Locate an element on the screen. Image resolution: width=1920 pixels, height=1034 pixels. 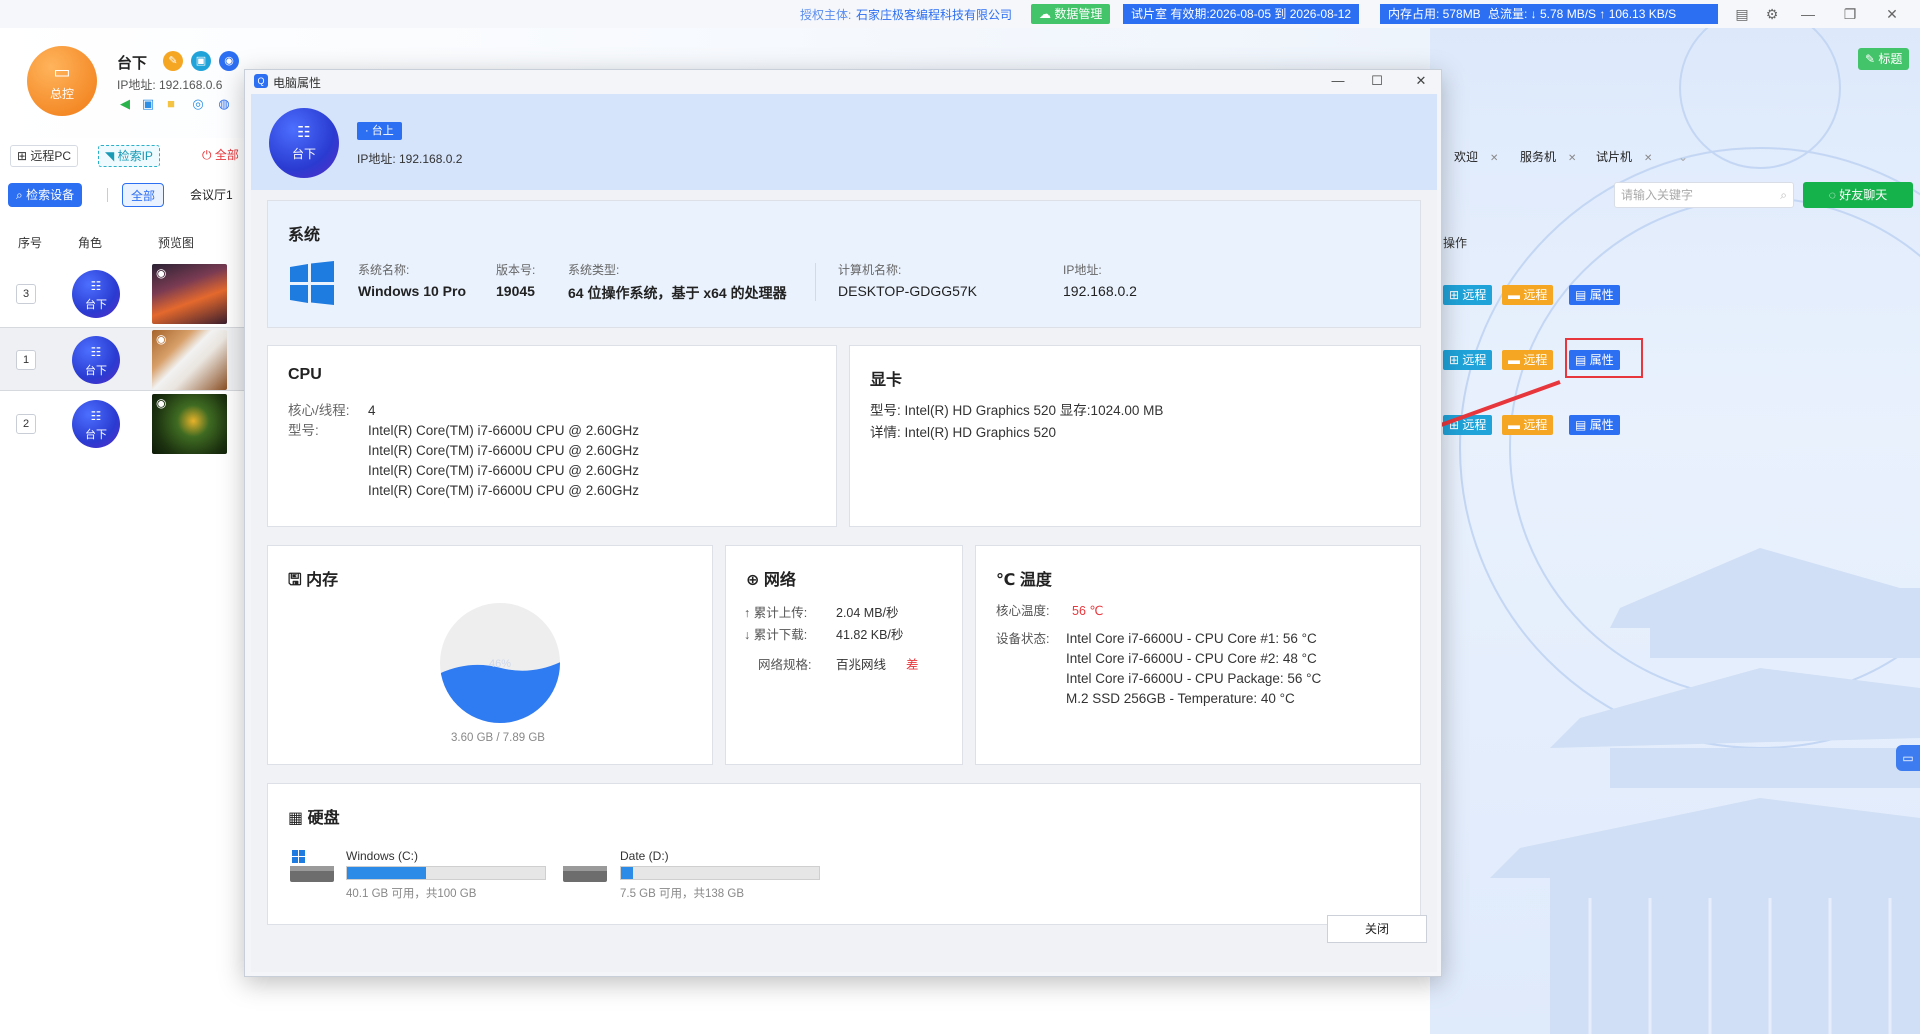
close-window-button: ✕ is located at coordinates (1892, 14).